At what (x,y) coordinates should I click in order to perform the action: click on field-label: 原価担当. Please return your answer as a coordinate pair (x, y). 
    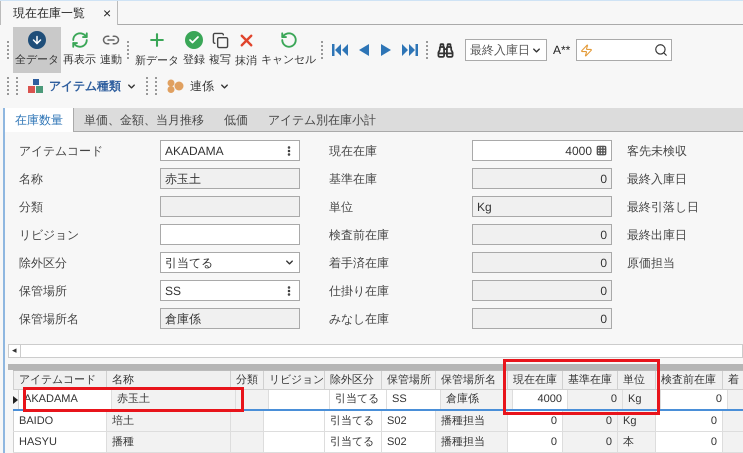
    Looking at the image, I should click on (651, 263).